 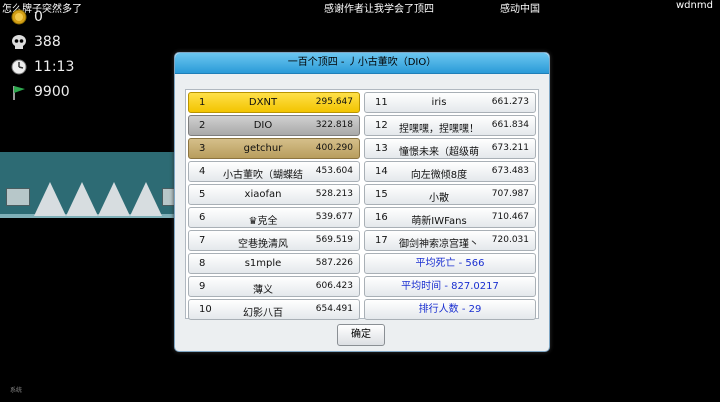 I want to click on leaderboard-time: 322.818, so click(x=334, y=125).